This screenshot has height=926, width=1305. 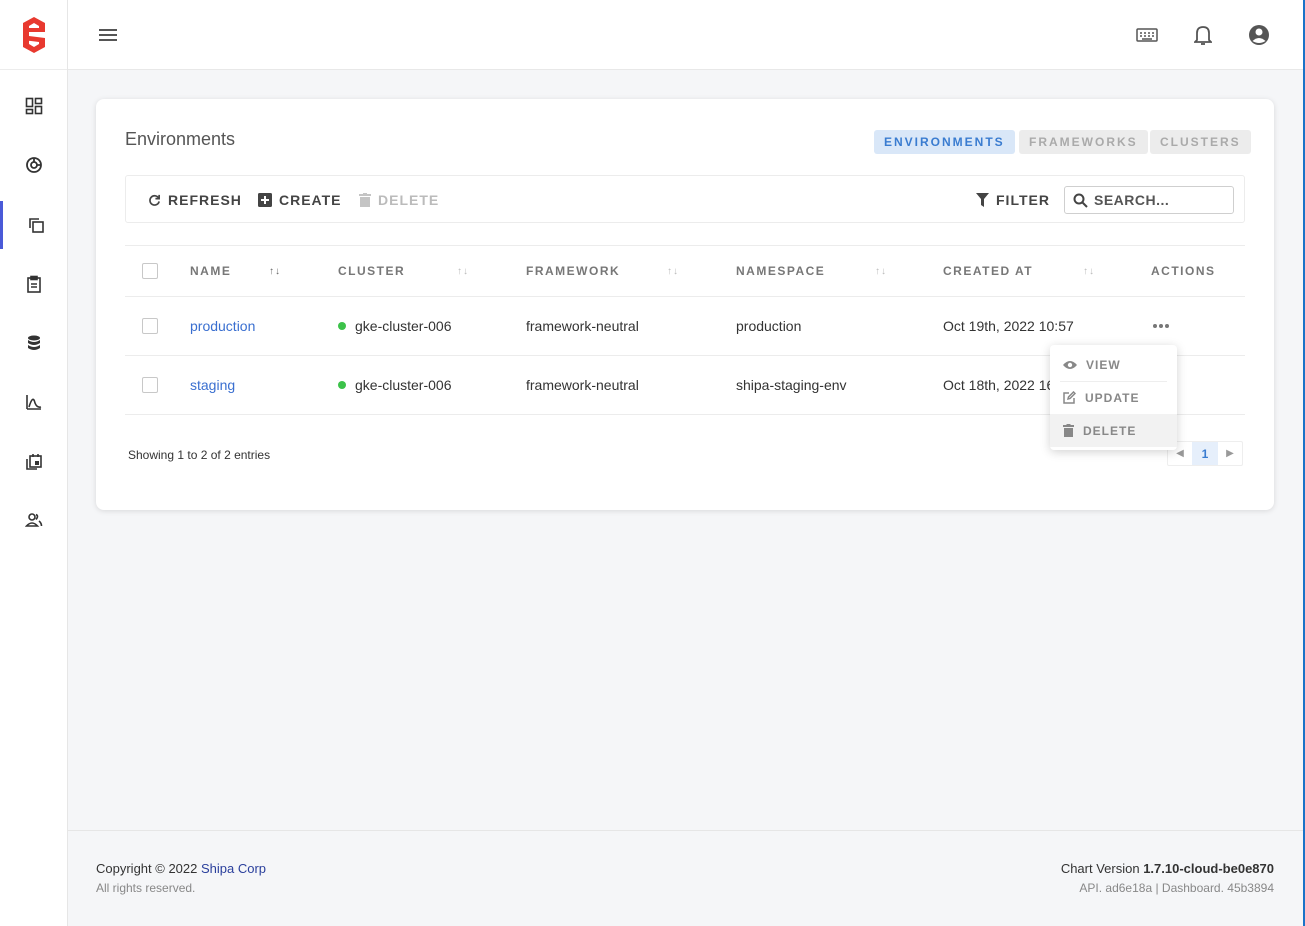 I want to click on tab-clusters: CLUSTERS, so click(x=1200, y=142).